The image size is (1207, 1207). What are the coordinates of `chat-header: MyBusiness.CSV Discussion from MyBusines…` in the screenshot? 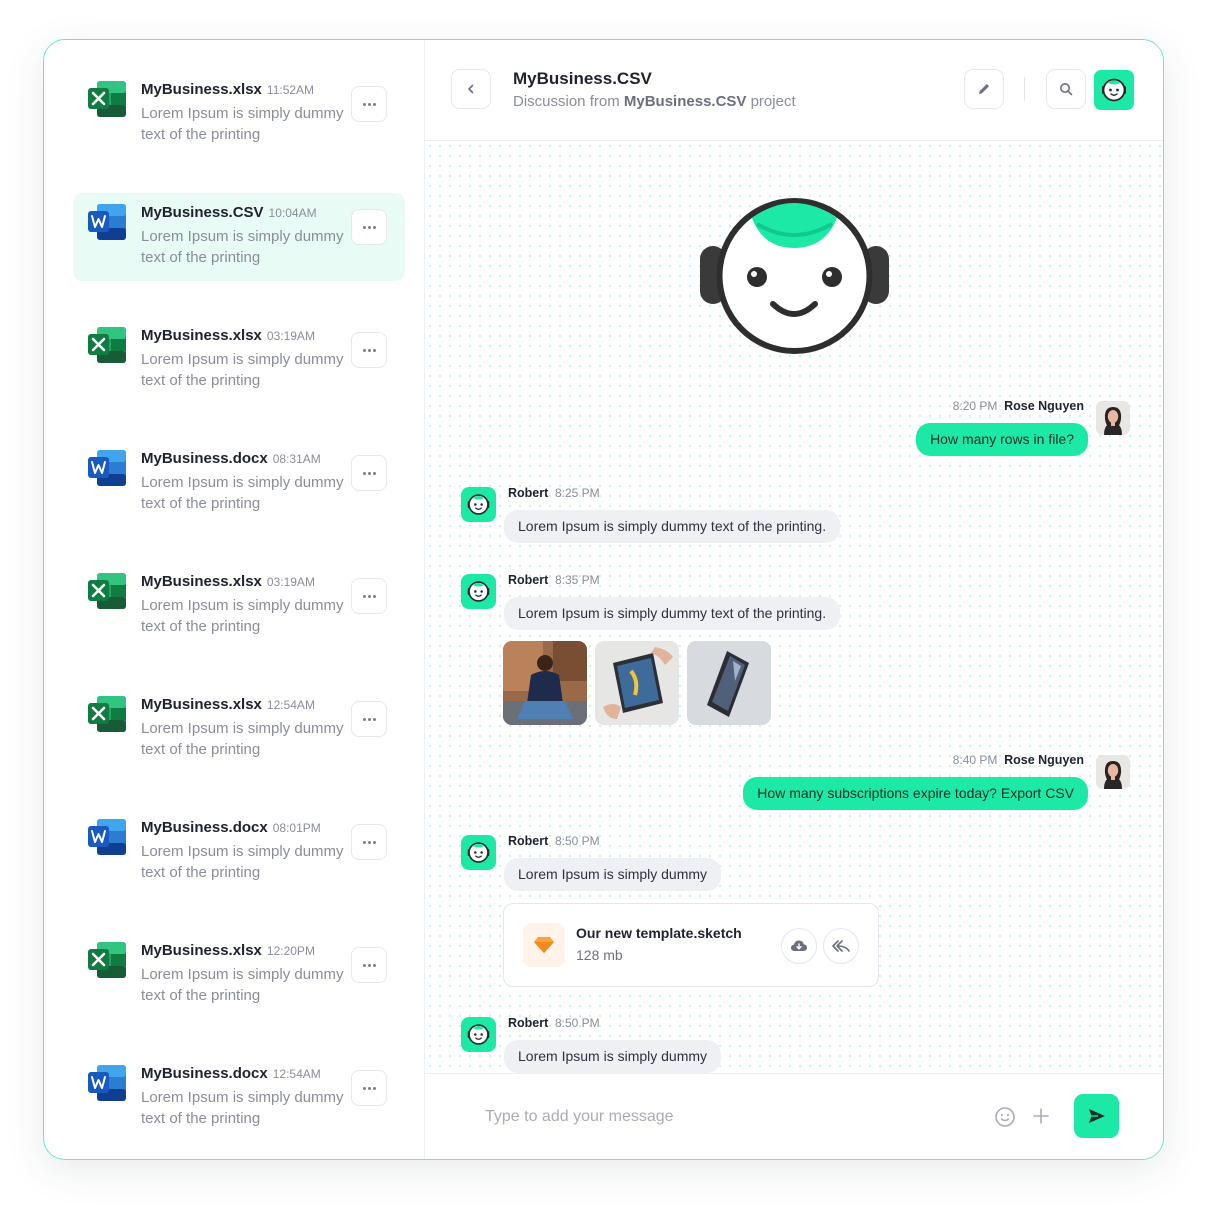 It's located at (794, 90).